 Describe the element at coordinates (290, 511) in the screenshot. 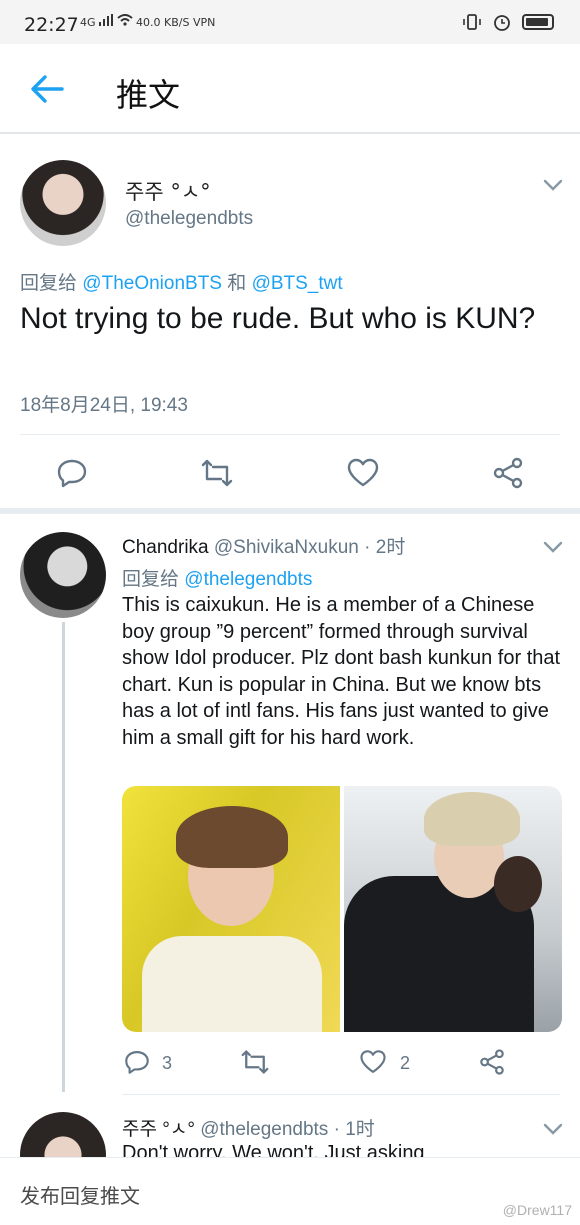

I see `section-separator` at that location.